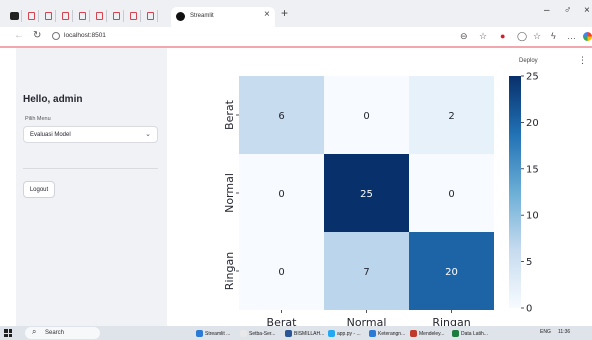  What do you see at coordinates (568, 10) in the screenshot?
I see `restore-icon: ♂` at bounding box center [568, 10].